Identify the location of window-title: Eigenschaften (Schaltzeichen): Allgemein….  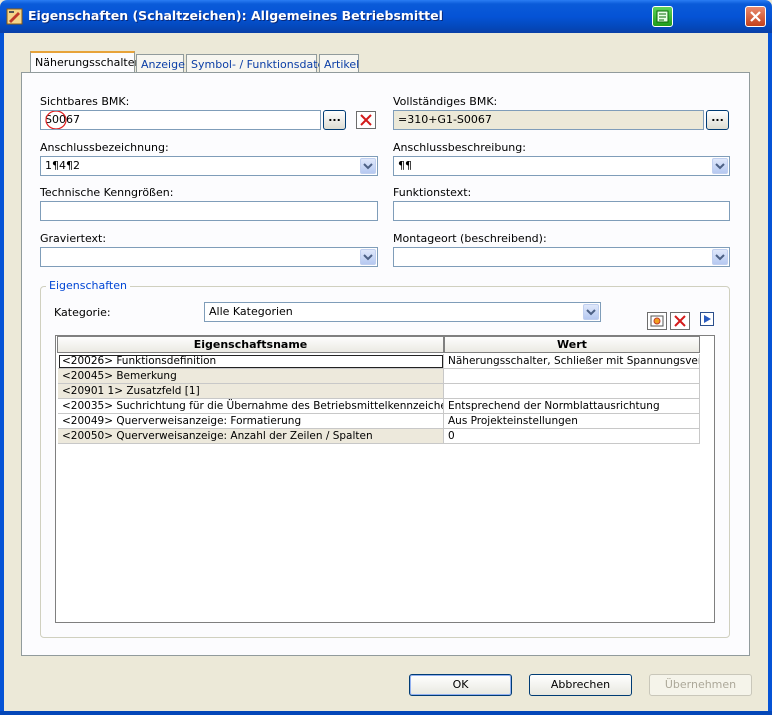
(235, 15).